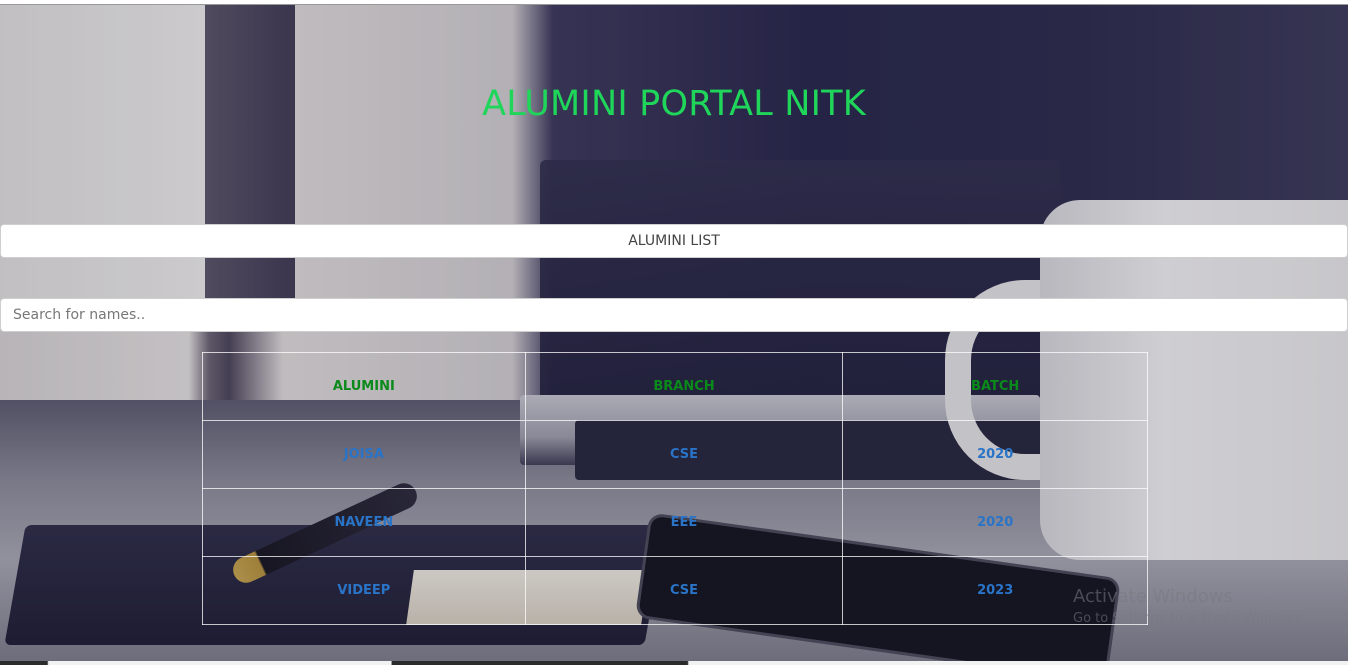 The height and width of the screenshot is (665, 1348). What do you see at coordinates (995, 386) in the screenshot?
I see `column-header-batch: BATCH` at bounding box center [995, 386].